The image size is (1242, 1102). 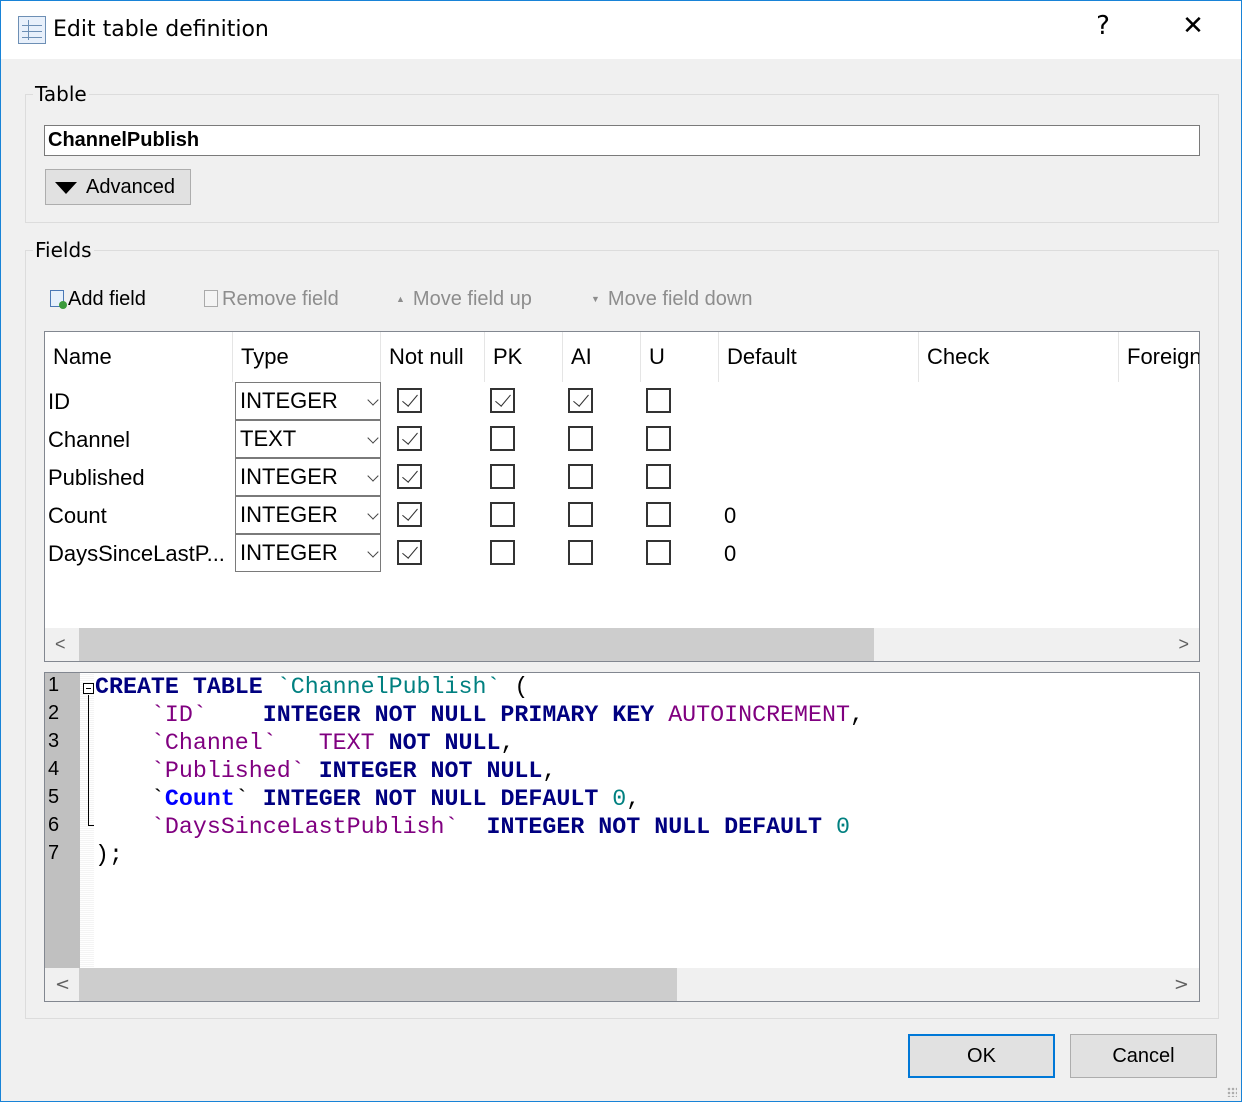 I want to click on sql-token: TEXT, so click(x=346, y=743).